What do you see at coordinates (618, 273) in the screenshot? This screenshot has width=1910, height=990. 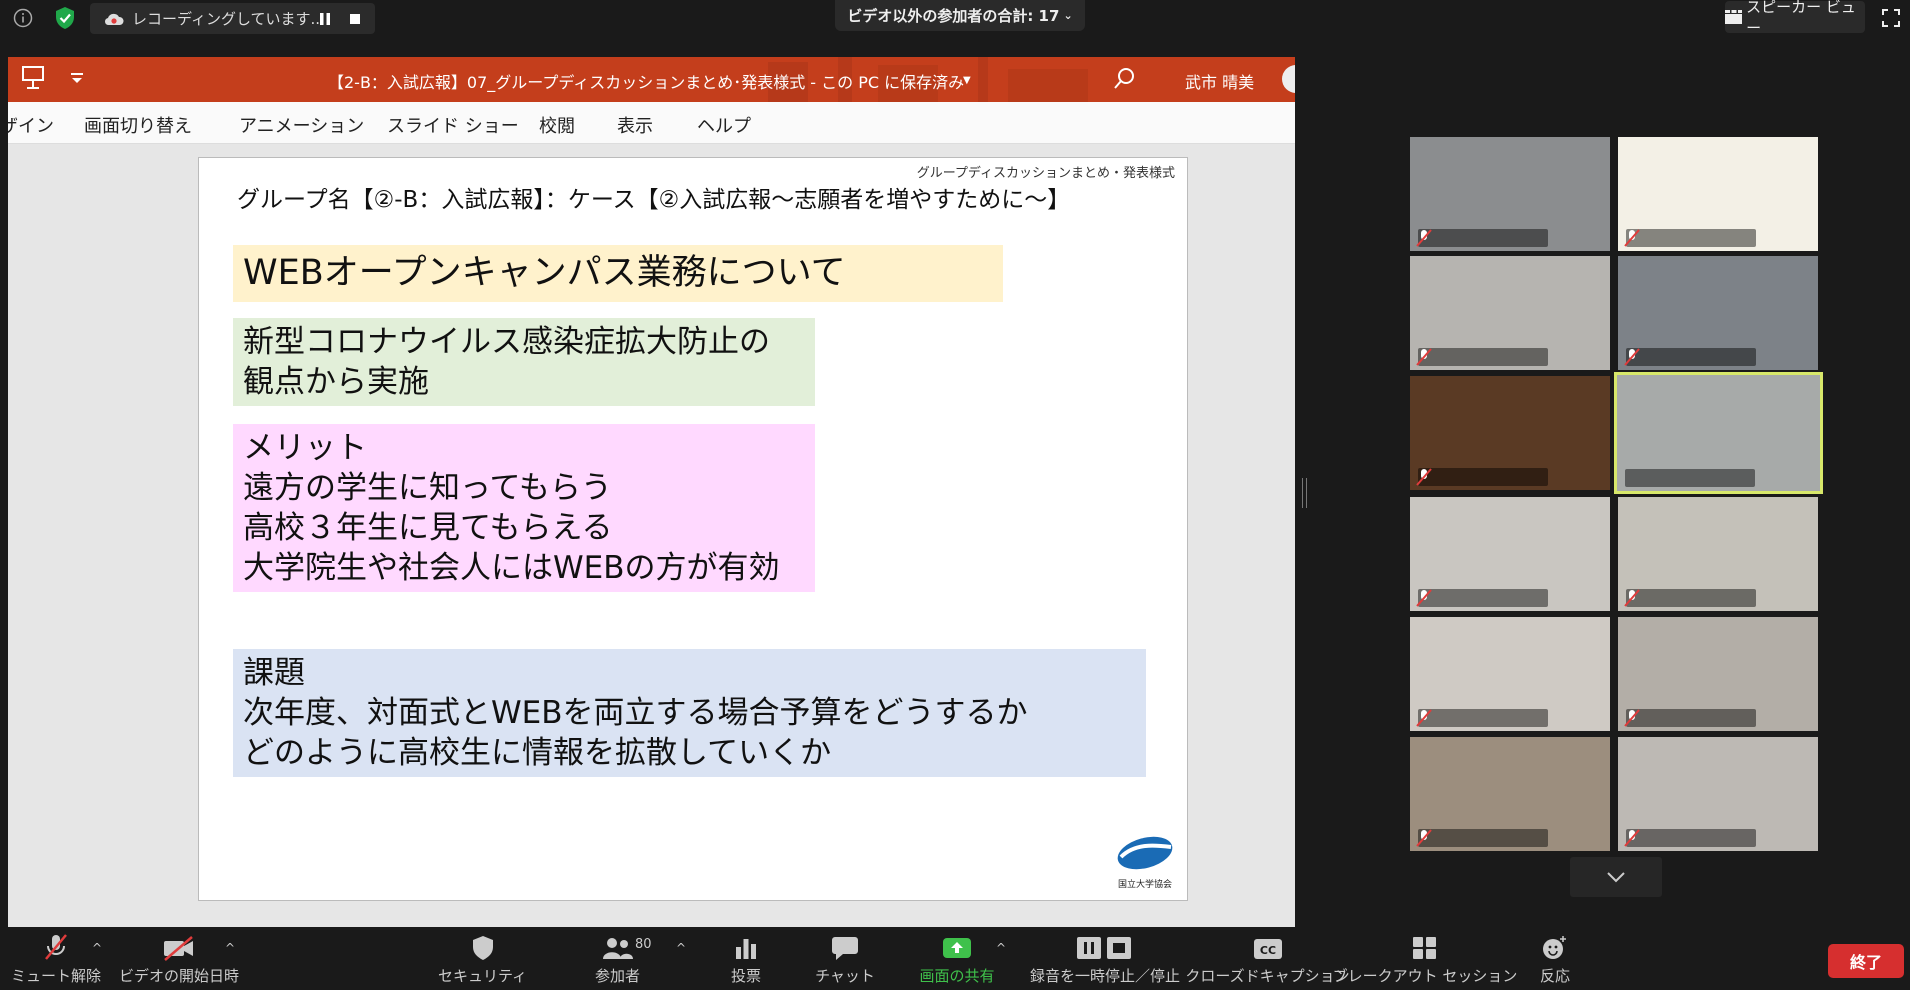 I see `topic-box: WEBオープンキャンパス業務について` at bounding box center [618, 273].